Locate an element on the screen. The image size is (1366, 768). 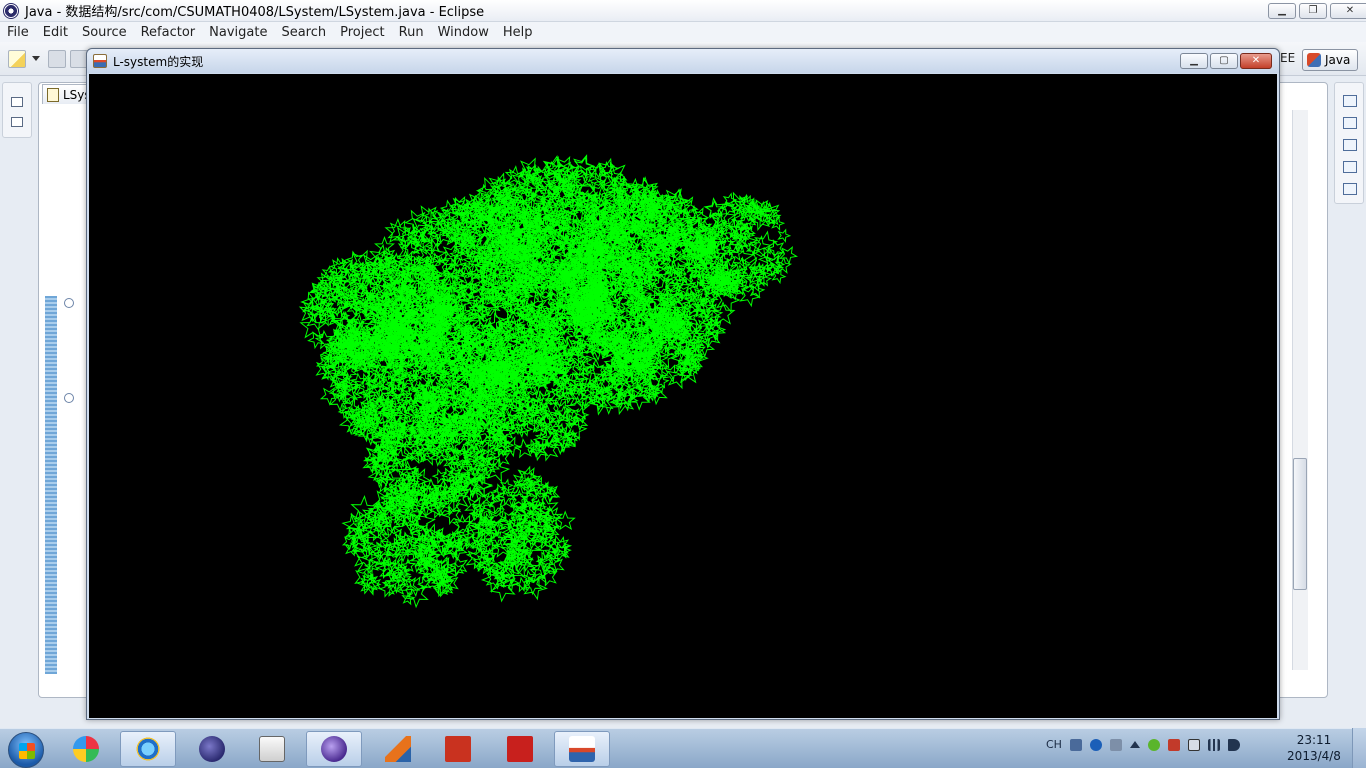
menu-window: Window is located at coordinates (463, 32).